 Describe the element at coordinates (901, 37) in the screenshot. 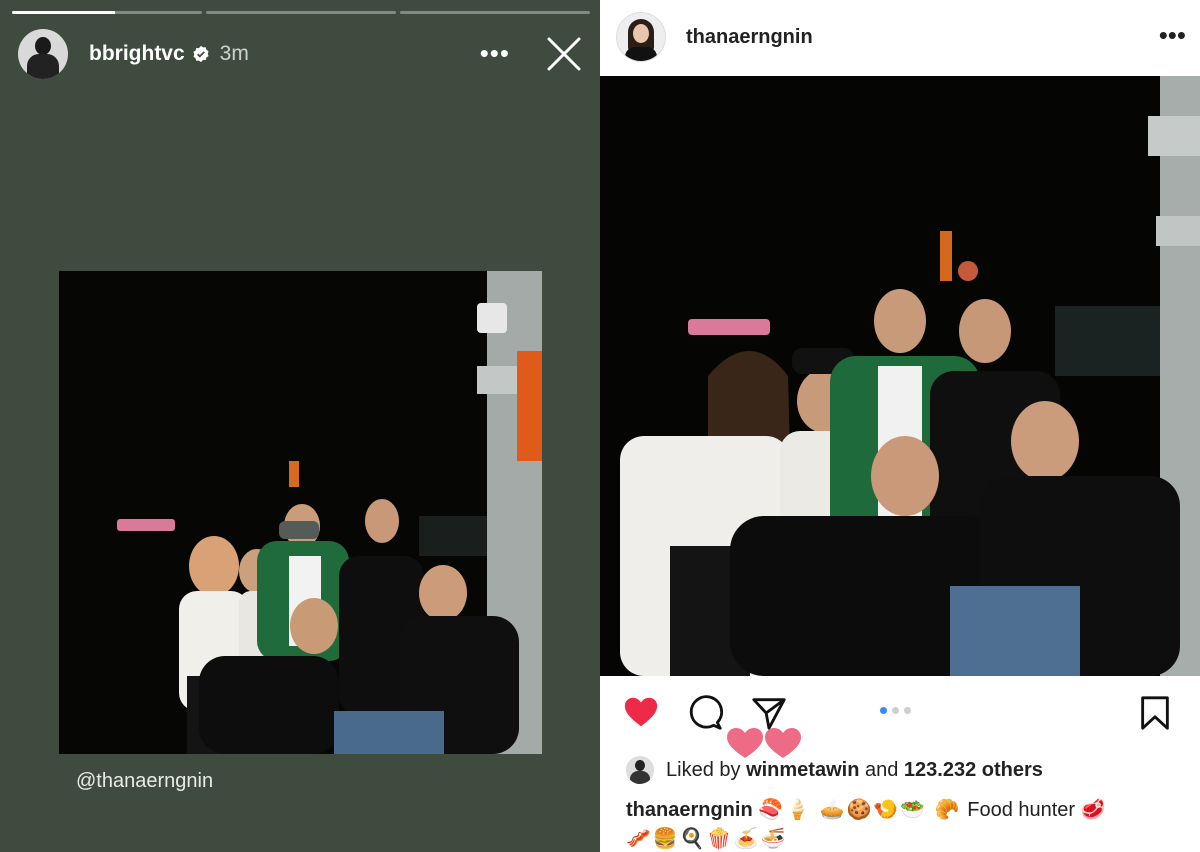

I see `post-header: thanaerngnin •••` at that location.